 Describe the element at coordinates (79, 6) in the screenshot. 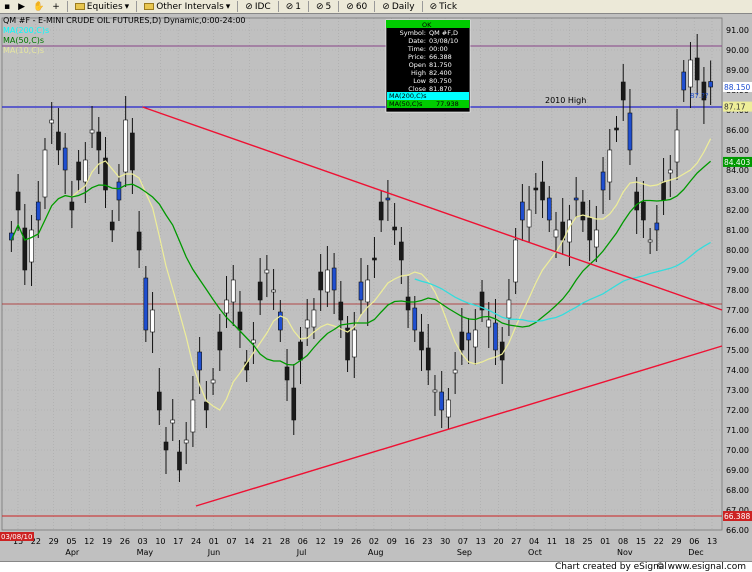

I see `folder-icon` at that location.